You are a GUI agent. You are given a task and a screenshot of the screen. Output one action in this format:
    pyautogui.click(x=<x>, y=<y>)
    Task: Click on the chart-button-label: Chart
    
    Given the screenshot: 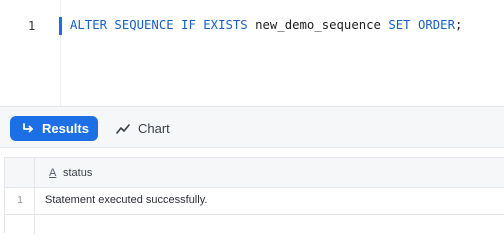 What is the action you would take?
    pyautogui.click(x=154, y=128)
    